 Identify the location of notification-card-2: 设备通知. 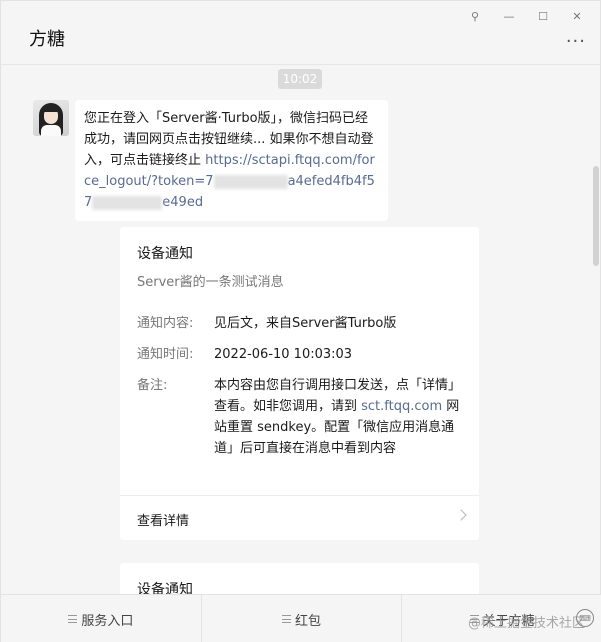
(299, 578).